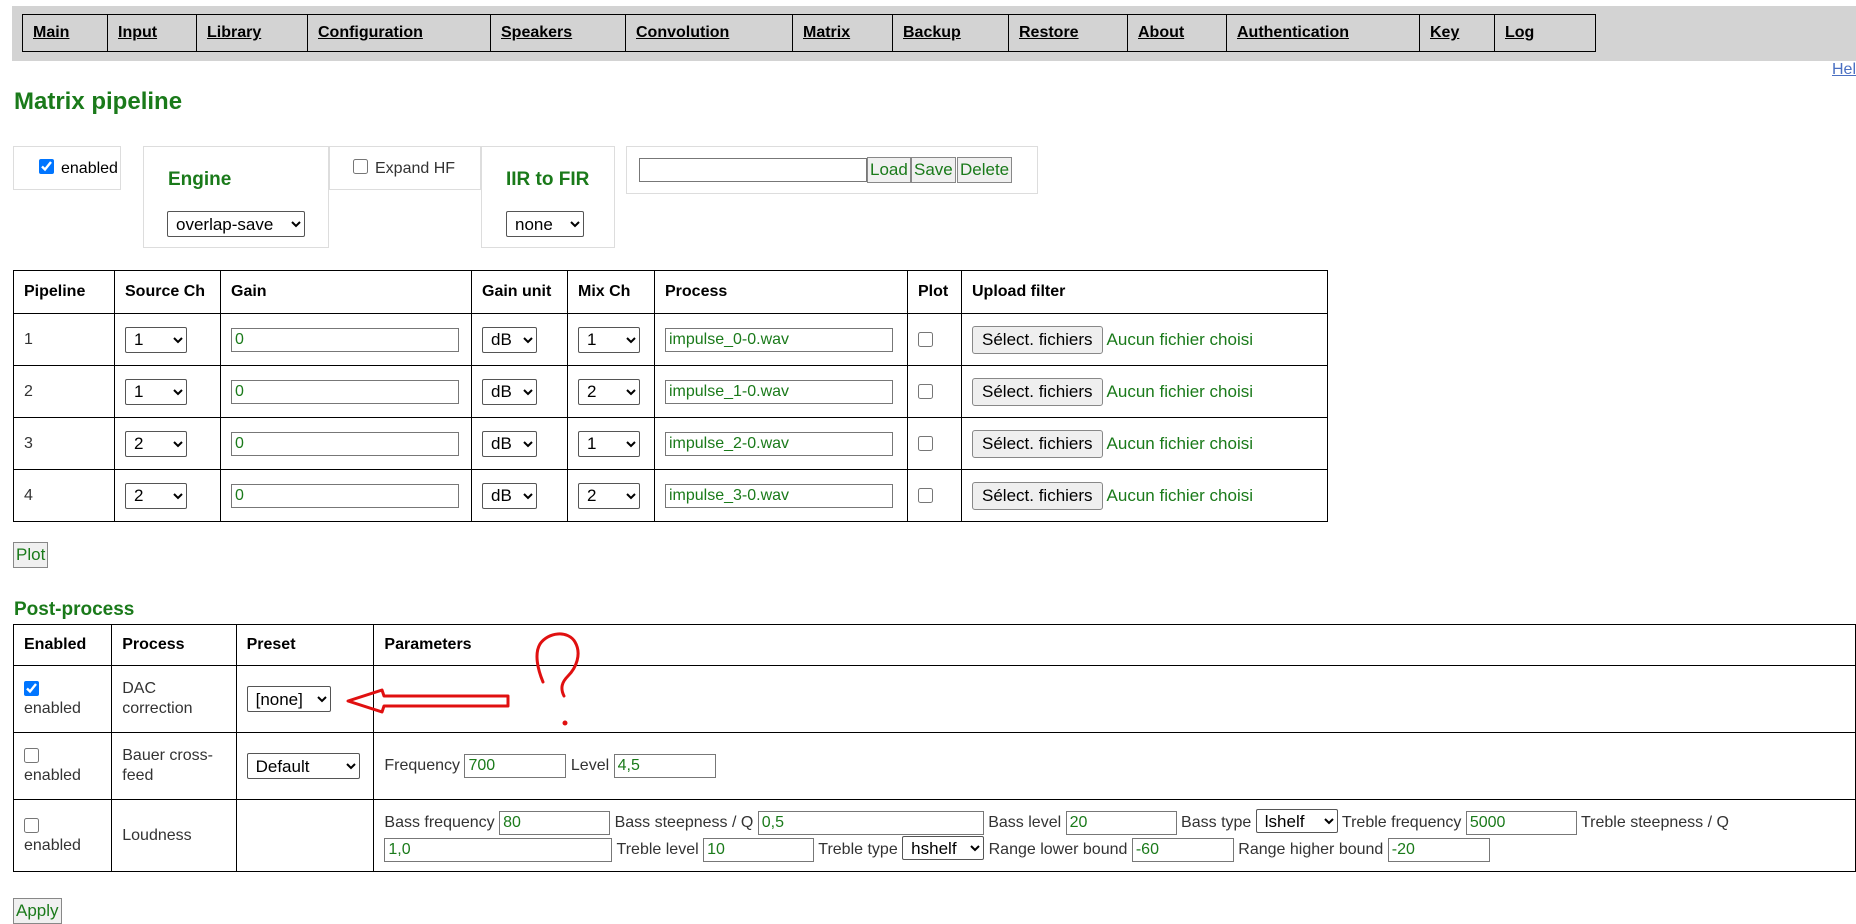 The height and width of the screenshot is (924, 1856). What do you see at coordinates (288, 699) in the screenshot?
I see `dac-preset-select: [none]` at bounding box center [288, 699].